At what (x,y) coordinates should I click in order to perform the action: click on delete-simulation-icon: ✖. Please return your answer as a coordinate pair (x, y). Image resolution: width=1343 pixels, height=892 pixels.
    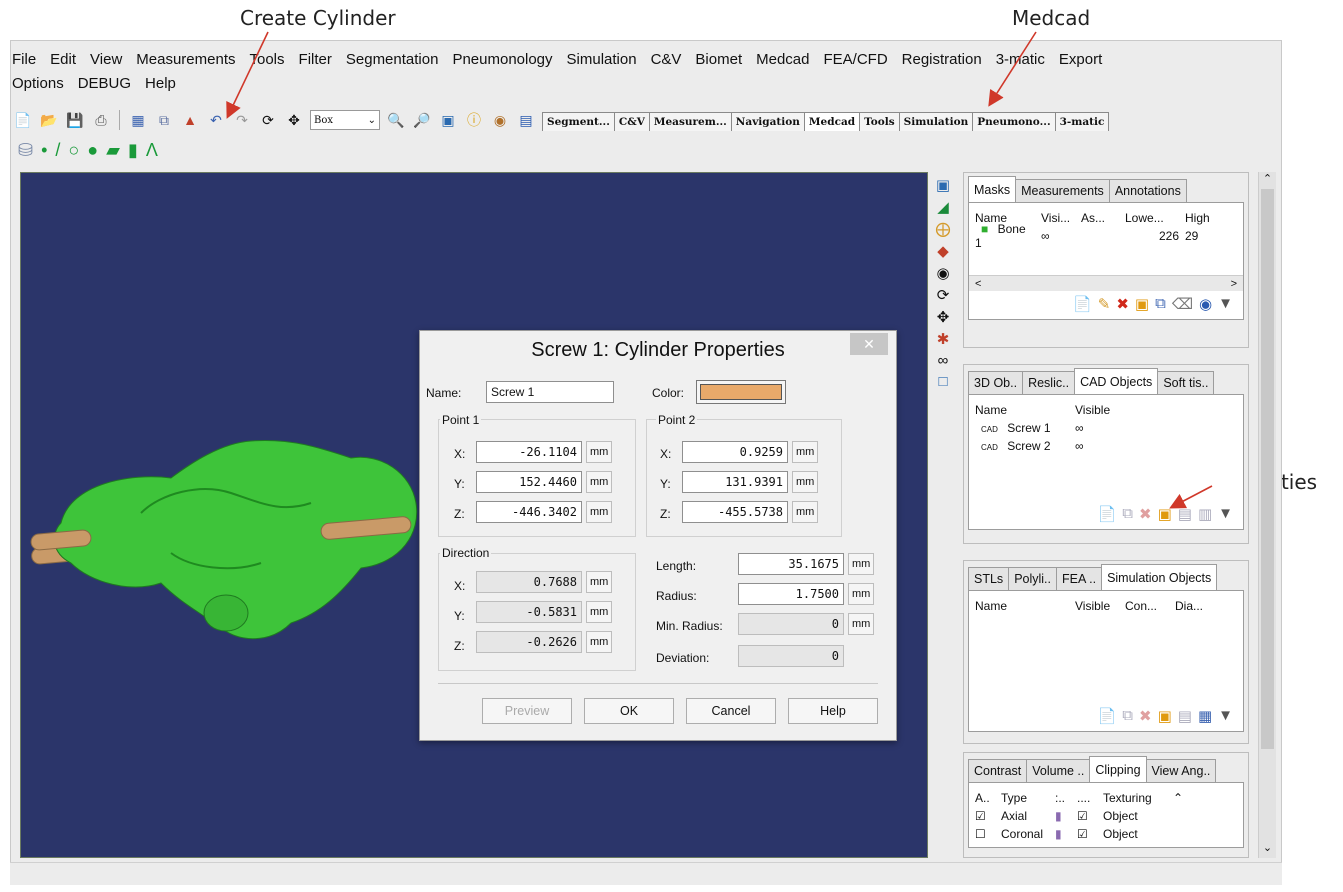
    Looking at the image, I should click on (1145, 716).